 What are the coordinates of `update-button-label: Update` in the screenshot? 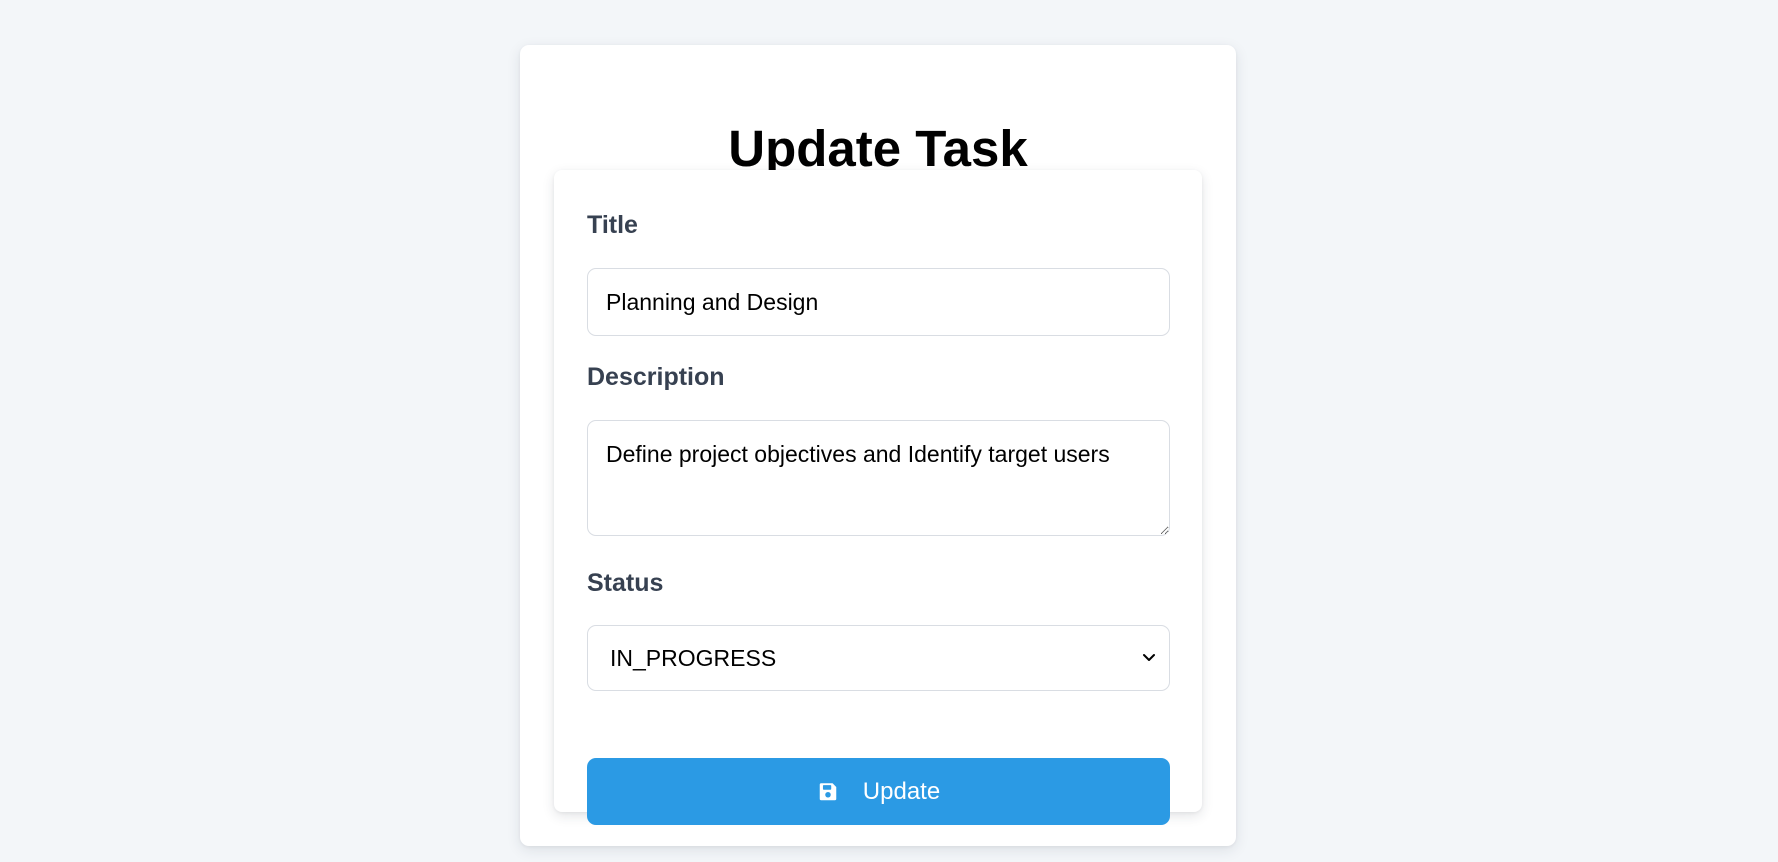 It's located at (901, 791).